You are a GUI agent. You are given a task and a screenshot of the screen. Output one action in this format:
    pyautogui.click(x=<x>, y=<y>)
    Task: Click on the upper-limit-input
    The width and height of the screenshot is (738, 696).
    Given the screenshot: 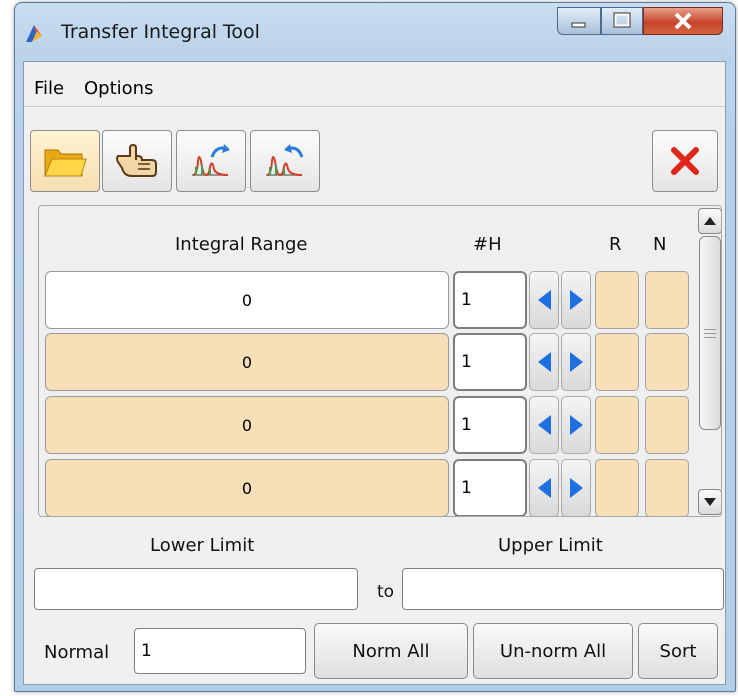 What is the action you would take?
    pyautogui.click(x=563, y=589)
    